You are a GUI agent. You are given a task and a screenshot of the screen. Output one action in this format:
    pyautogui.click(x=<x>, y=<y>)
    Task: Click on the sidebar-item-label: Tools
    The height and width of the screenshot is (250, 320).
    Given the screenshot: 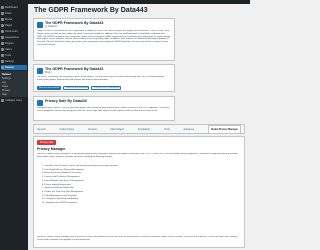 What is the action you would take?
    pyautogui.click(x=8, y=55)
    